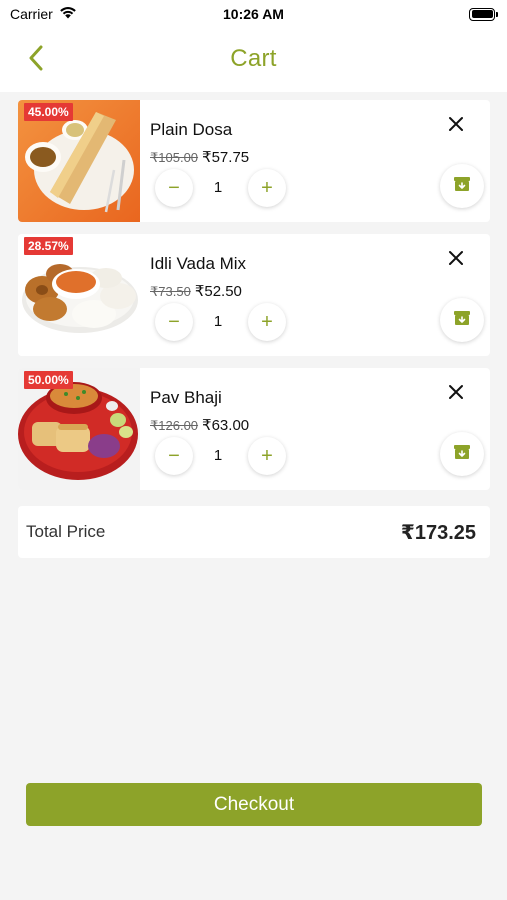  I want to click on page-title: Cart, so click(253, 58).